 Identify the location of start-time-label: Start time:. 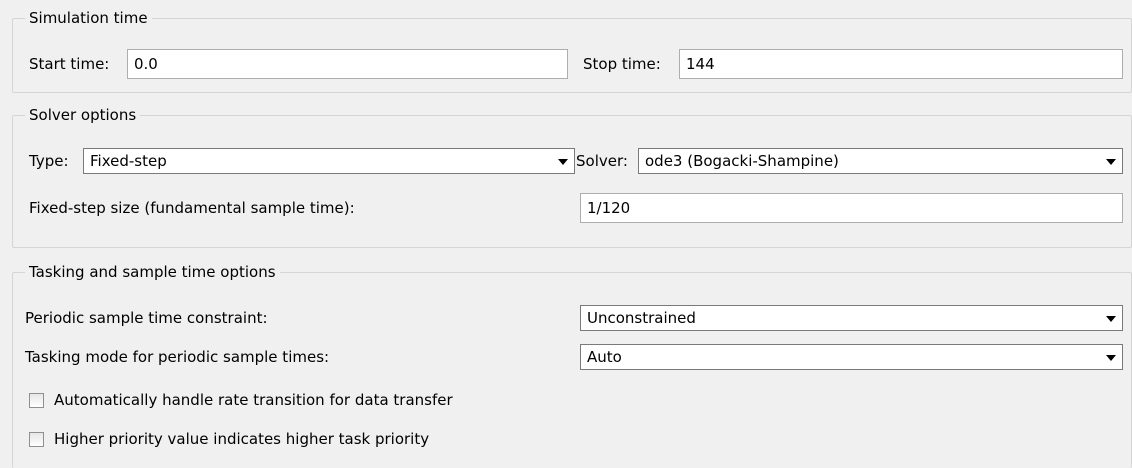
(69, 64).